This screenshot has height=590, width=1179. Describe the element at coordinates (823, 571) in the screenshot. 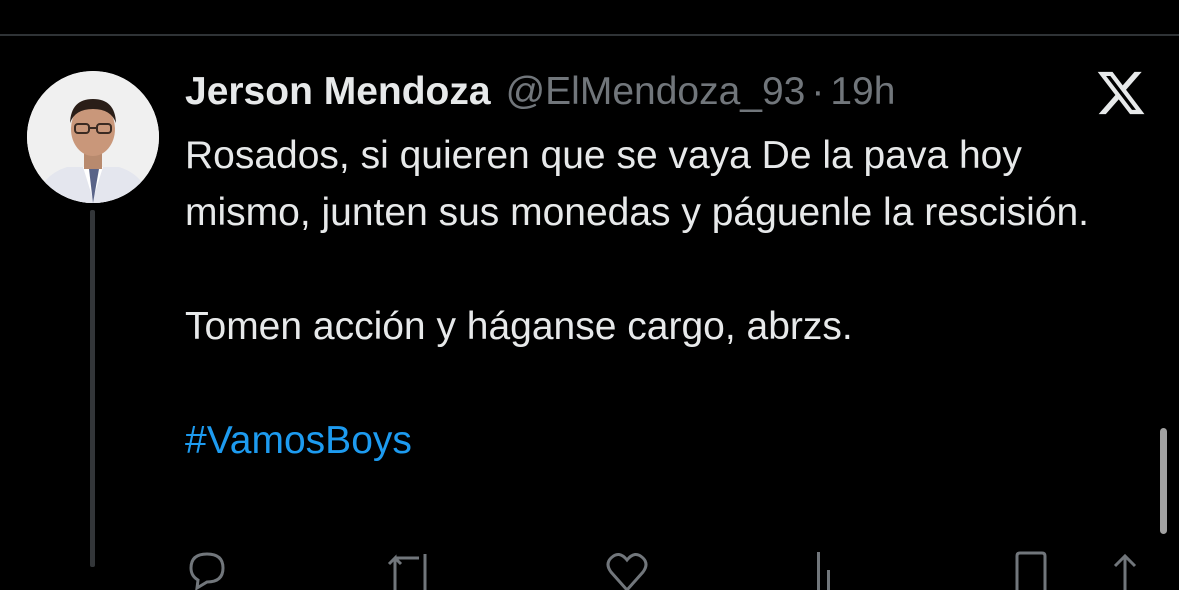

I see `views-icon` at that location.